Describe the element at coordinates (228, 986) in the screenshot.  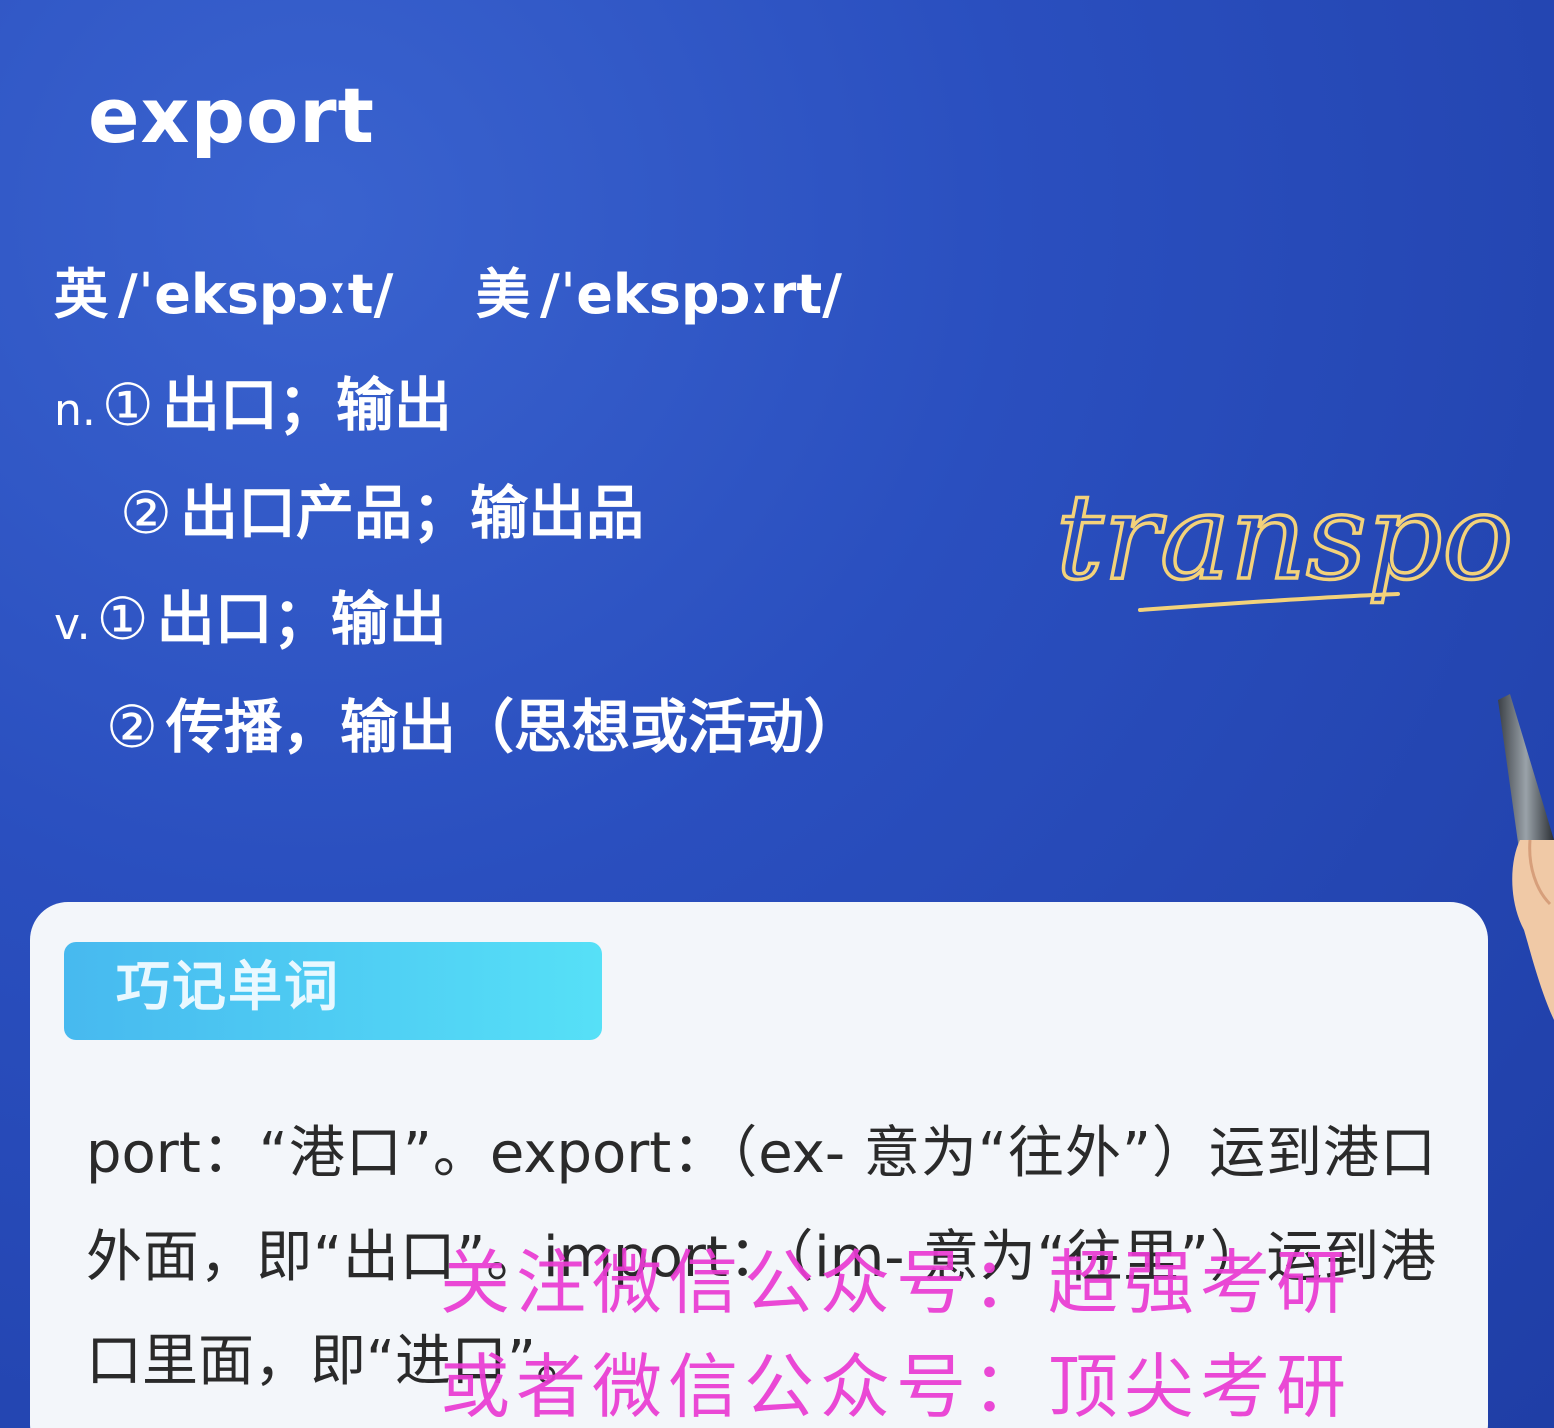
I see `memory-tip-label: 巧记单词` at that location.